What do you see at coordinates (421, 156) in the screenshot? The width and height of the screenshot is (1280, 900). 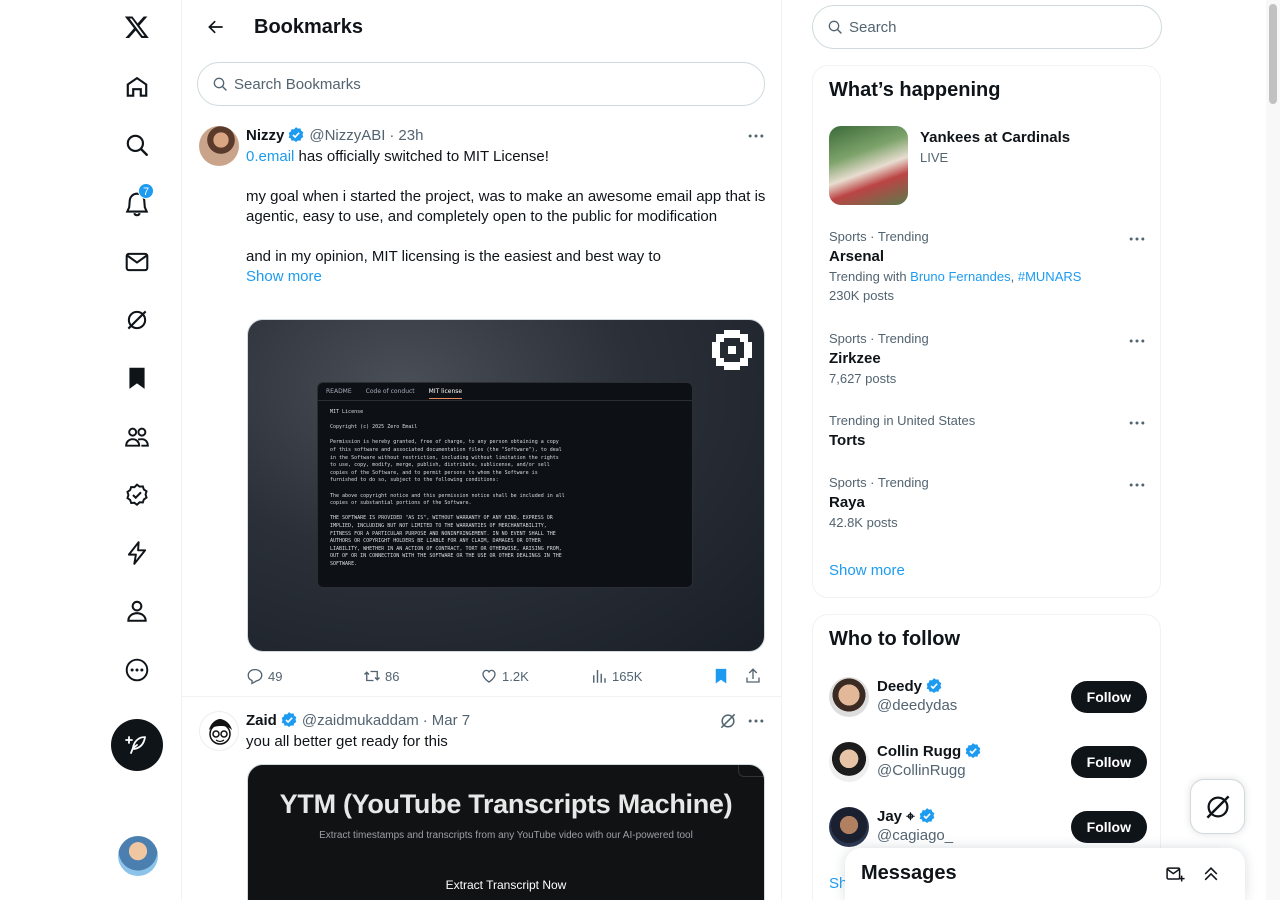 I see `tweet-text-line: has officially switched to MIT License!` at bounding box center [421, 156].